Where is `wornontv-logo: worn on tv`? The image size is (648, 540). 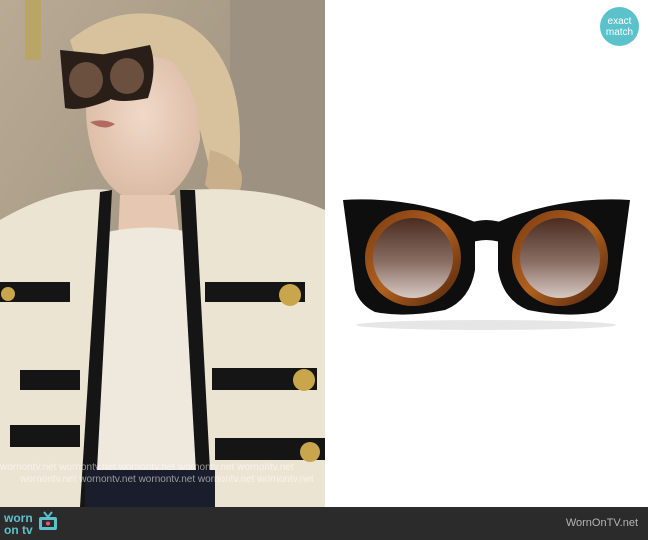 wornontv-logo: worn on tv is located at coordinates (31, 524).